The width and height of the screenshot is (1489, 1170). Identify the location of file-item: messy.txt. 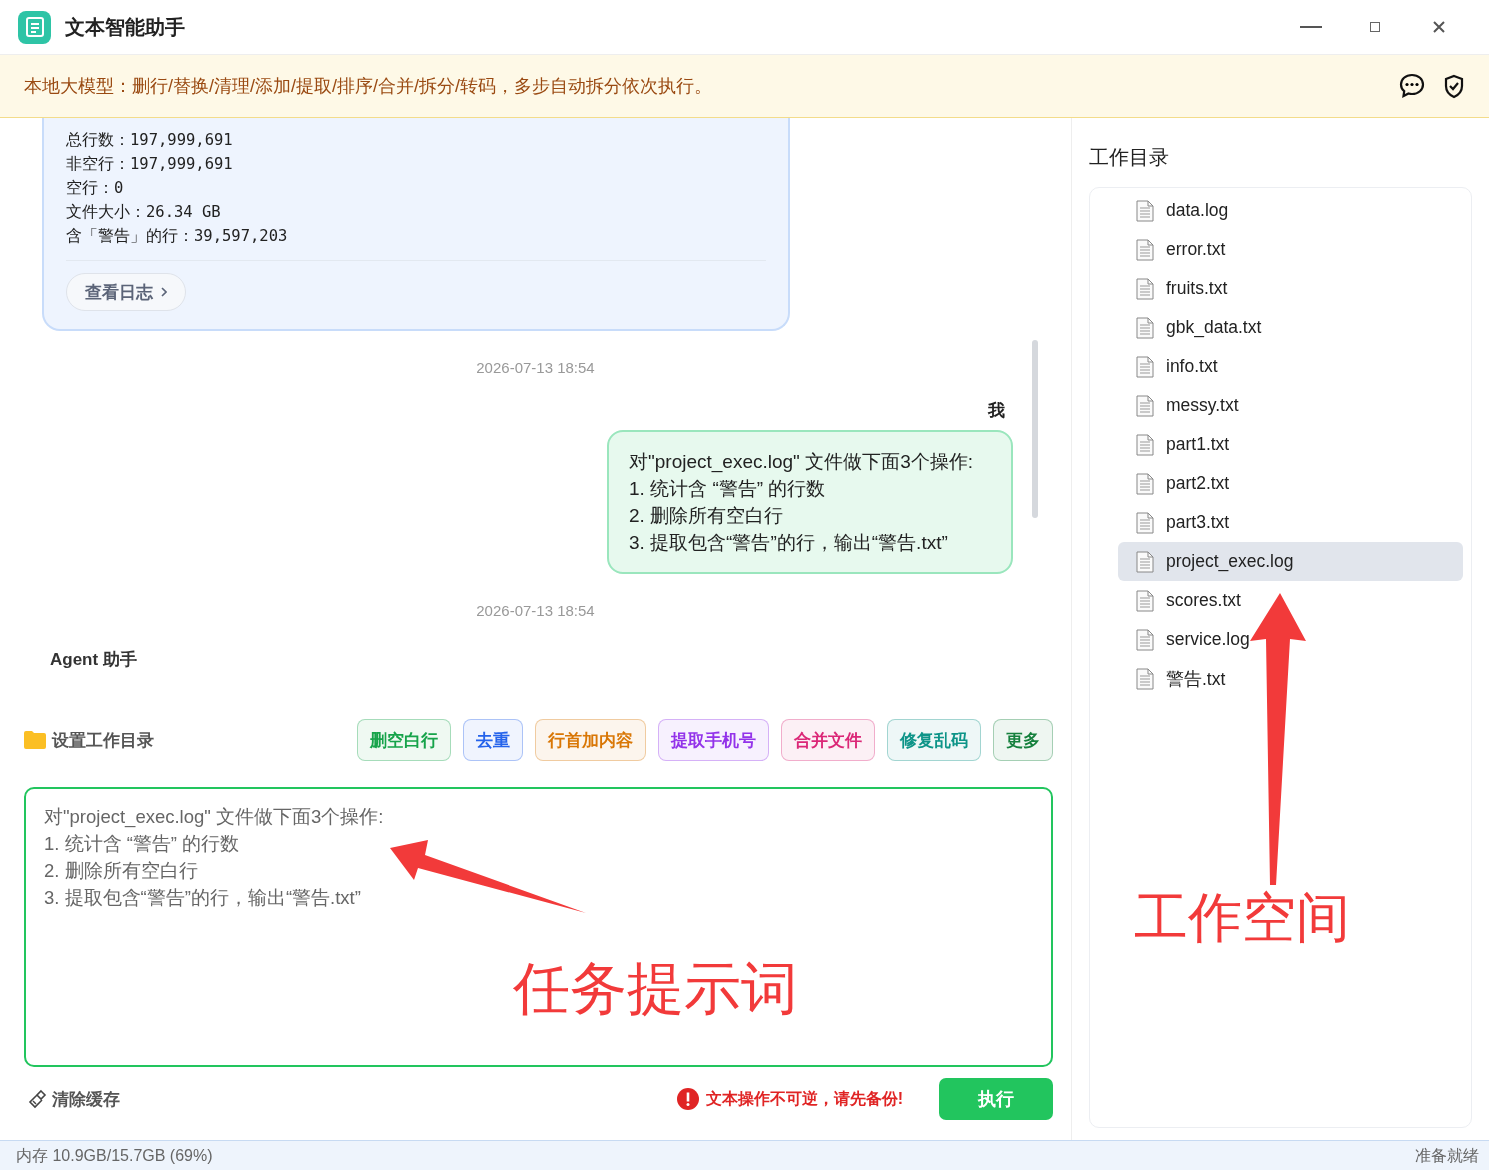
(1290, 405).